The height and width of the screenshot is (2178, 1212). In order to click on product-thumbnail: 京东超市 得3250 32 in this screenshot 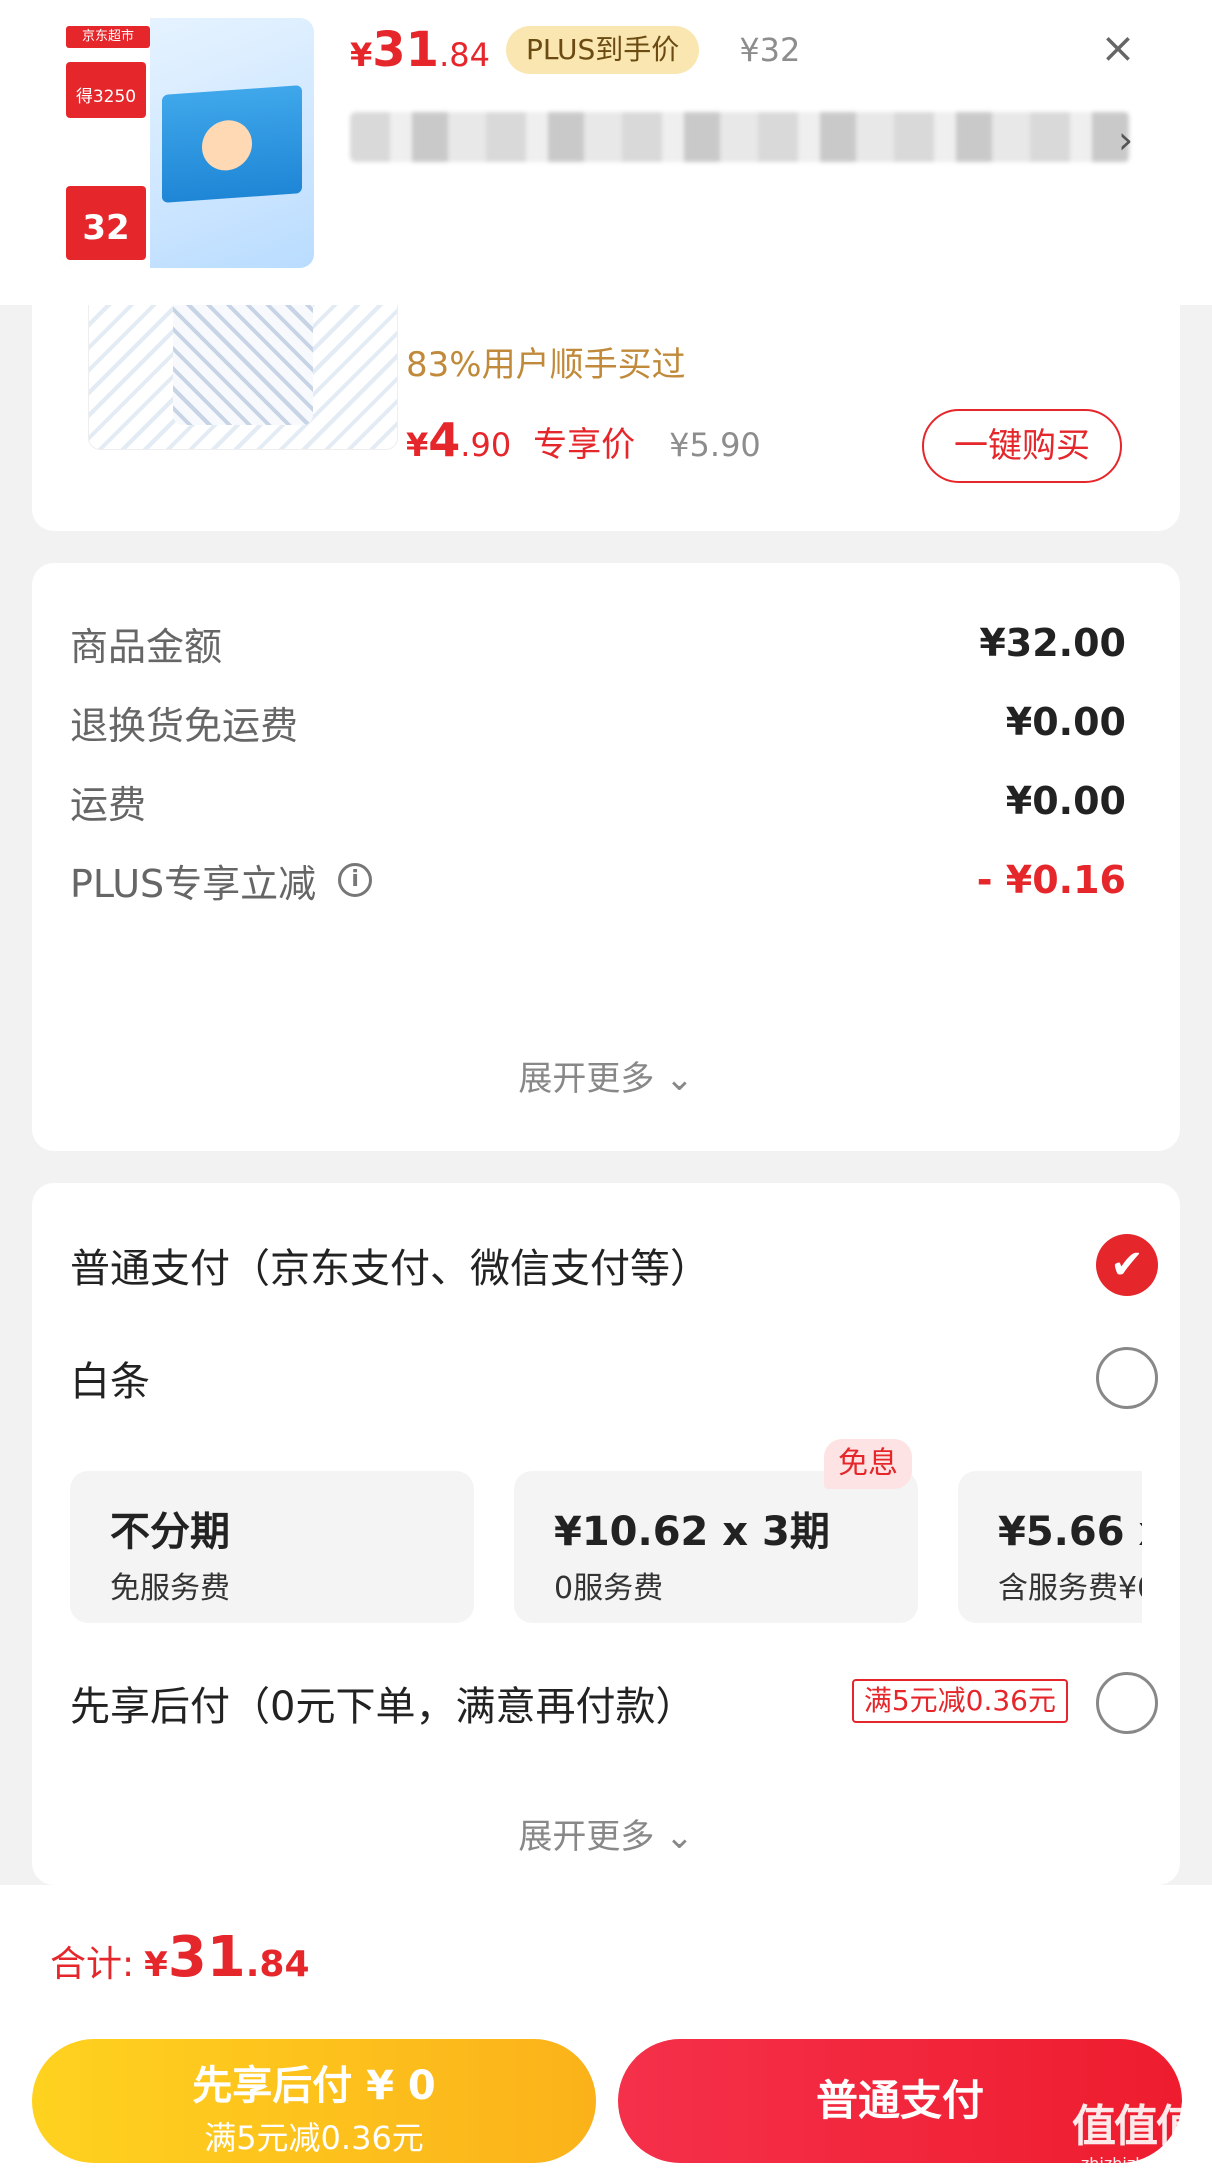, I will do `click(187, 143)`.